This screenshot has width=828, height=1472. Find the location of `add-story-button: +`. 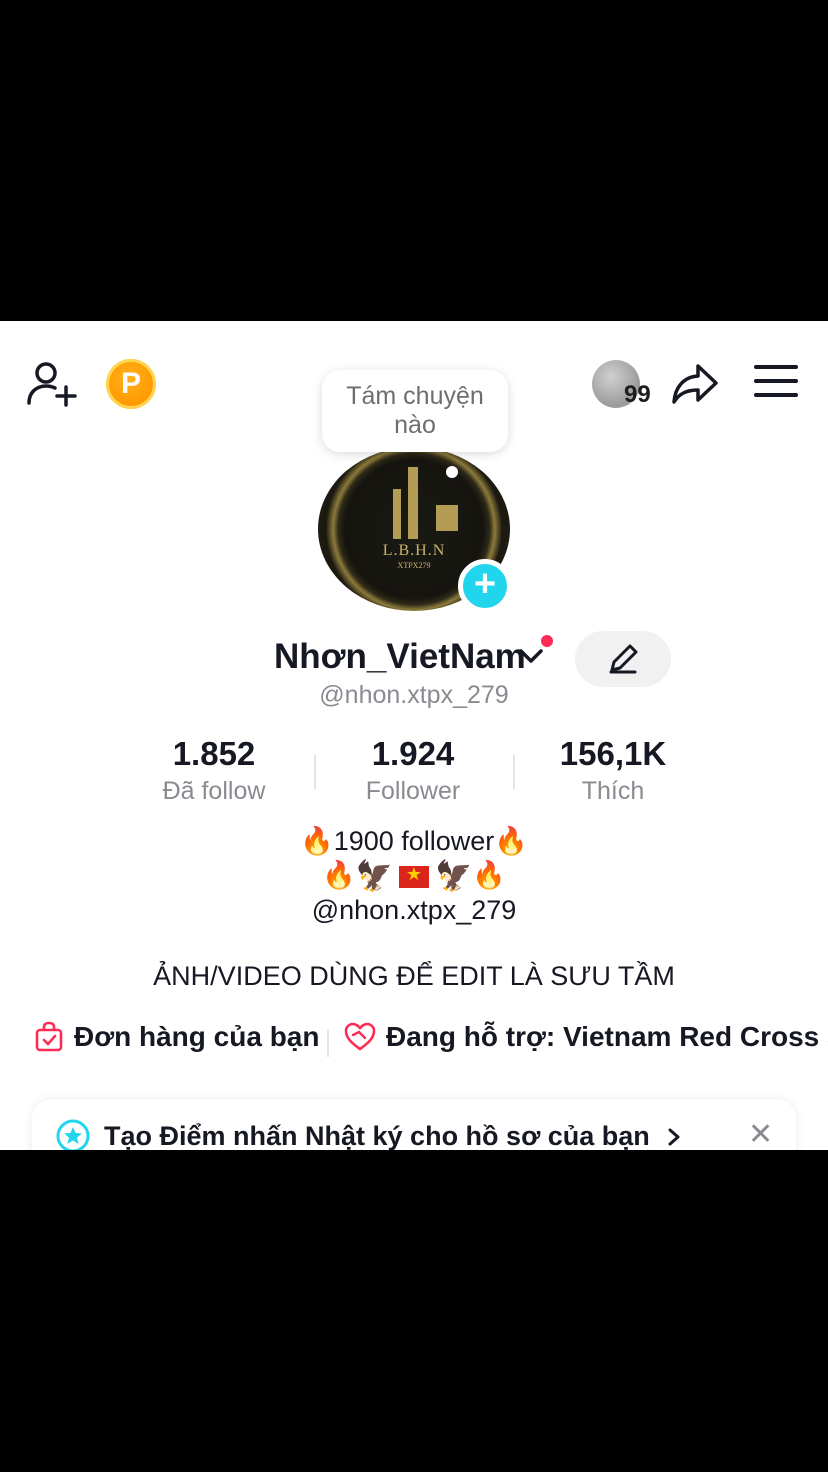

add-story-button: + is located at coordinates (485, 586).